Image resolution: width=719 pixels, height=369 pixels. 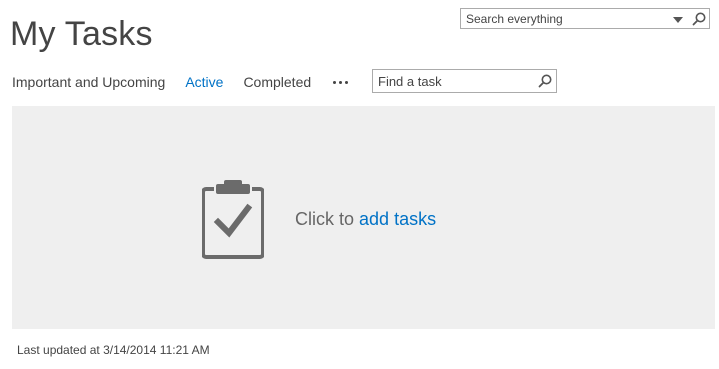 What do you see at coordinates (563, 18) in the screenshot?
I see `global-search-input` at bounding box center [563, 18].